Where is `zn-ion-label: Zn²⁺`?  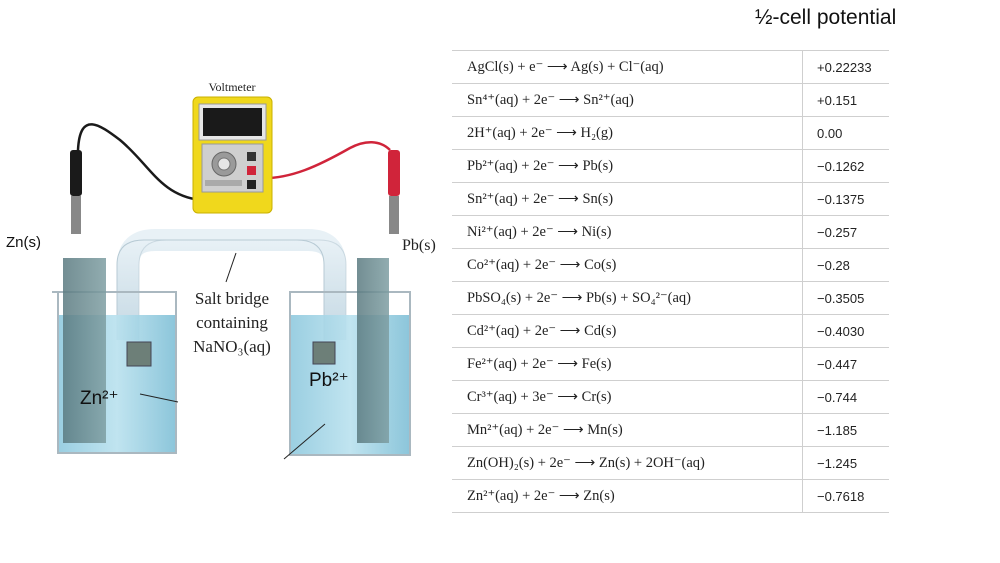 zn-ion-label: Zn²⁺ is located at coordinates (99, 398).